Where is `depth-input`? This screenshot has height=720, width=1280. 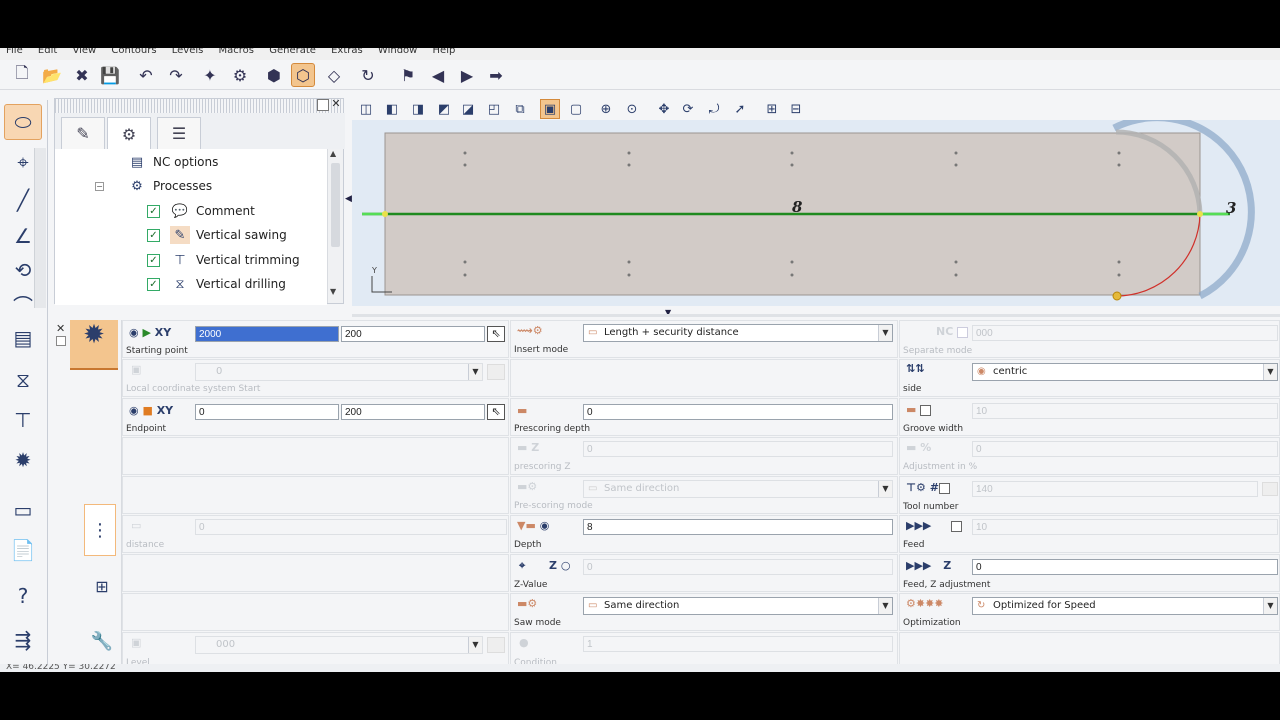
depth-input is located at coordinates (738, 527).